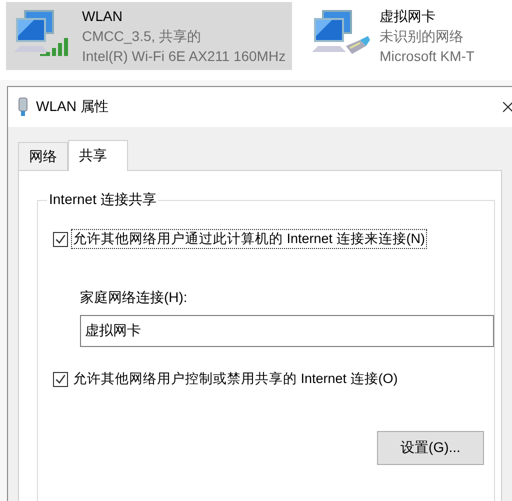 Image resolution: width=512 pixels, height=501 pixels. Describe the element at coordinates (72, 107) in the screenshot. I see `window-title: WLAN 属性` at that location.